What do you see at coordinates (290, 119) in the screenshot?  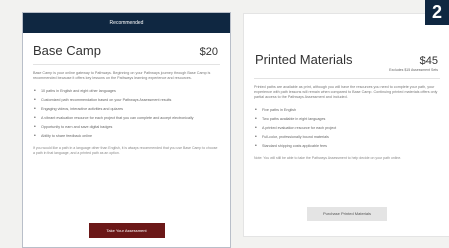 I see `feature-item: • Two paths available in eight languages` at bounding box center [290, 119].